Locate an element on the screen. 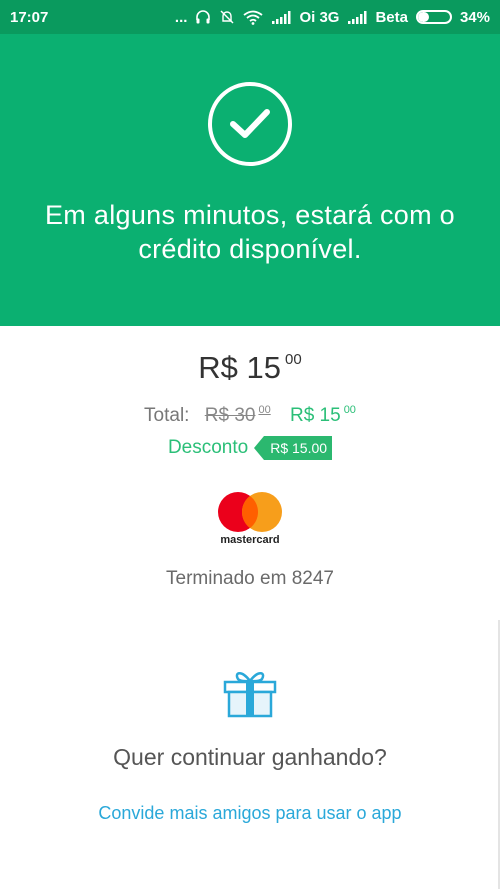 The image size is (500, 889). status-icons: ... Oi 3G Beta 34% is located at coordinates (332, 17).